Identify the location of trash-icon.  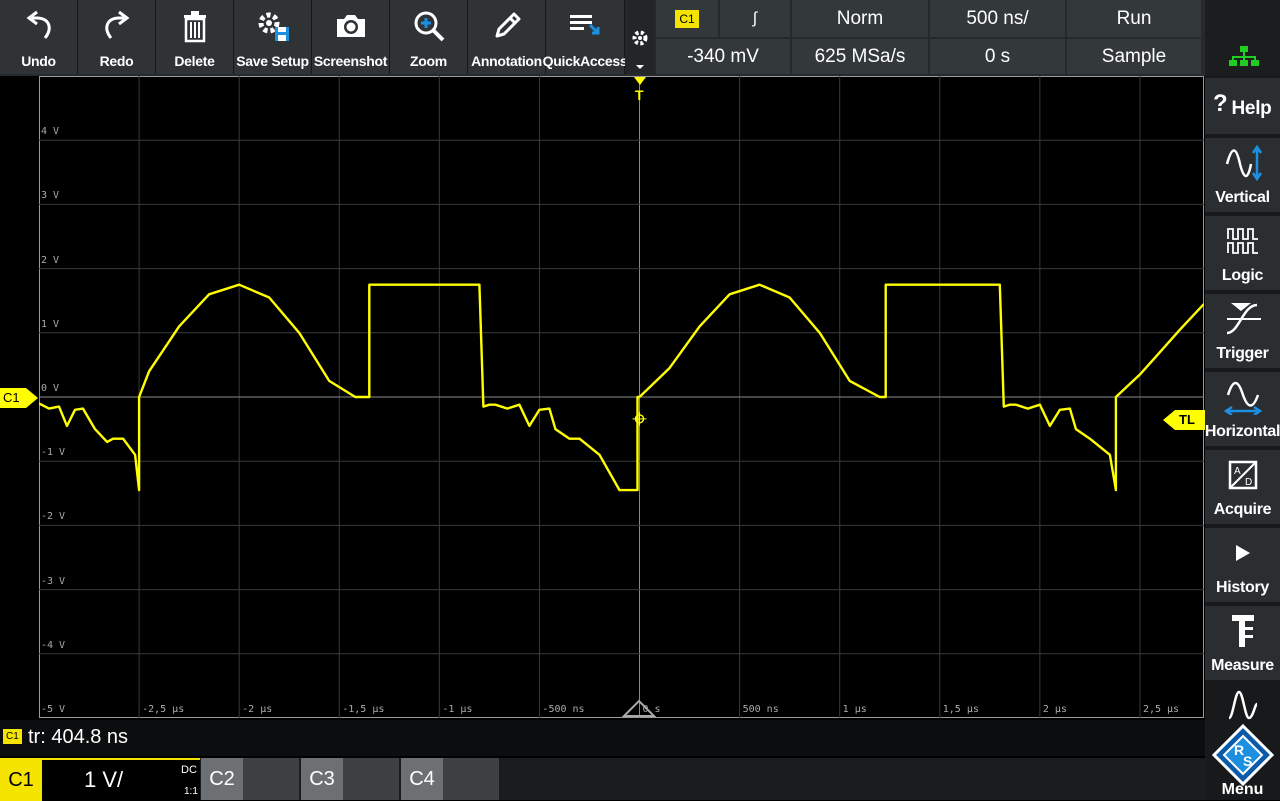
(194, 27).